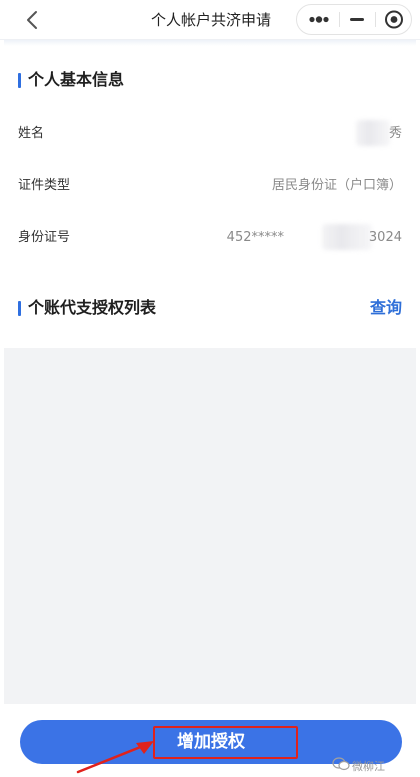 The height and width of the screenshot is (777, 420). What do you see at coordinates (368, 766) in the screenshot?
I see `watermark-text: 微柳江` at bounding box center [368, 766].